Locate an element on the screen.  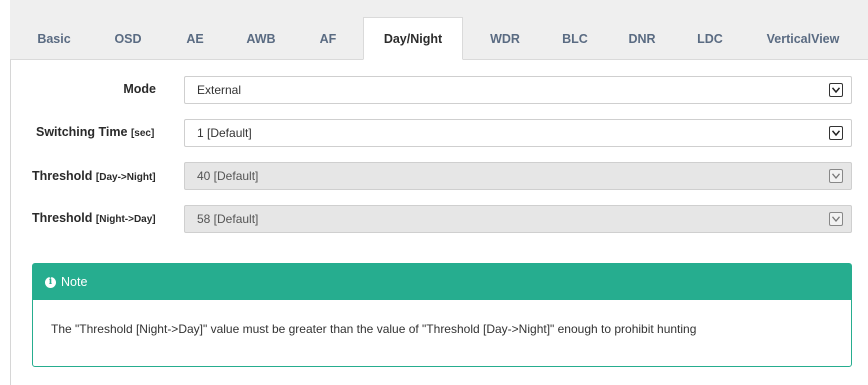
mode-label: Mode is located at coordinates (139, 89).